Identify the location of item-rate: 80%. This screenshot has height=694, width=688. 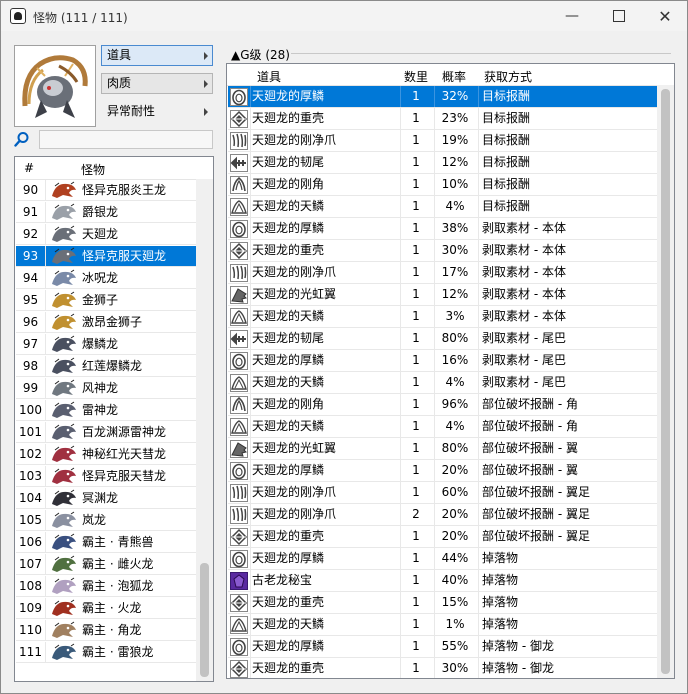
(455, 448).